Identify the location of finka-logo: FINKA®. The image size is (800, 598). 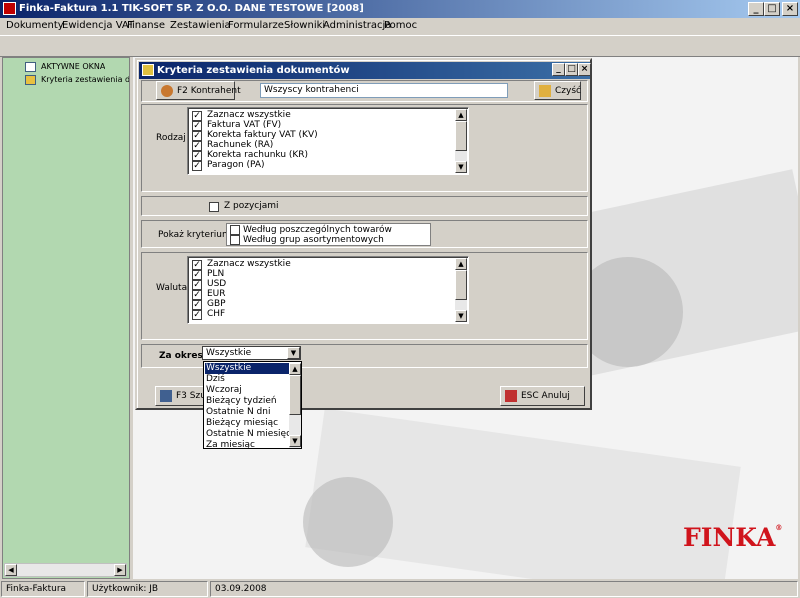
(733, 537).